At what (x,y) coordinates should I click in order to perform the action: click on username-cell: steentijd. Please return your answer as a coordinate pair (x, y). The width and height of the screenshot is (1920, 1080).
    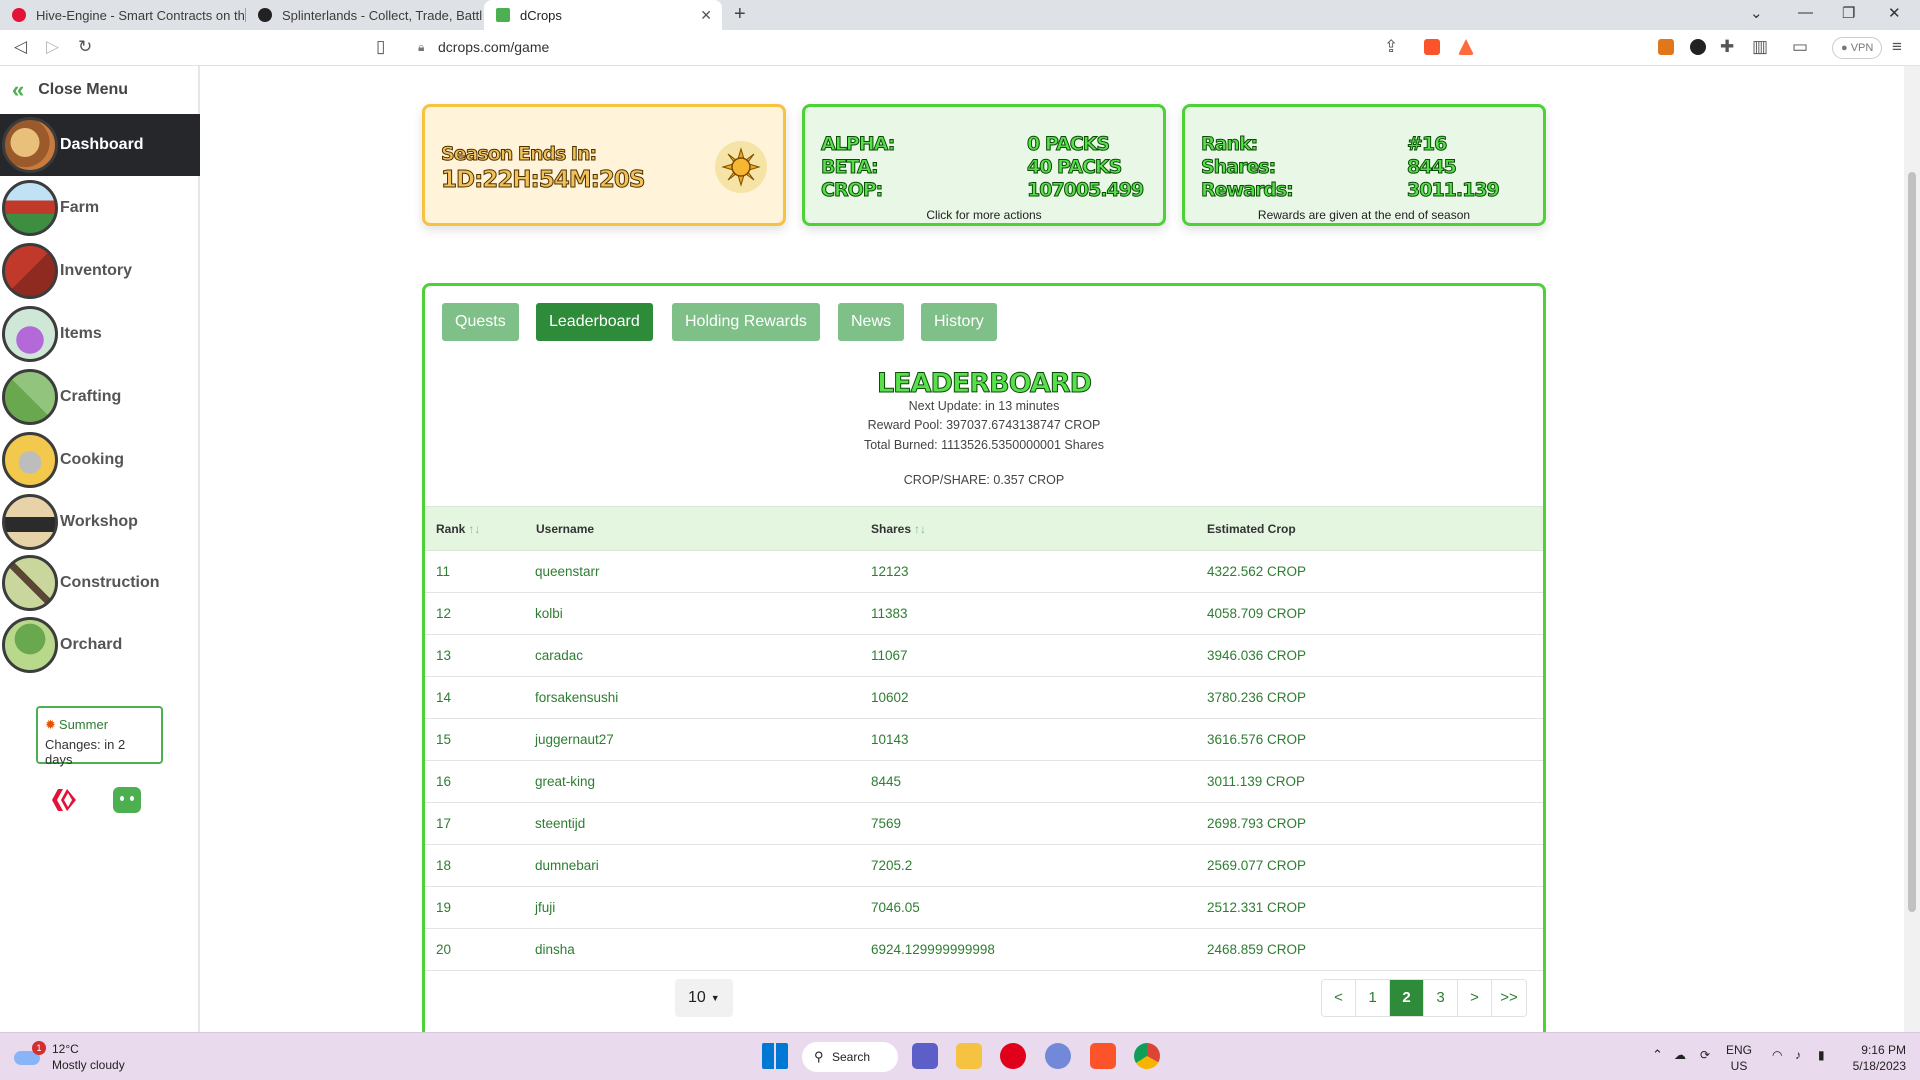
    Looking at the image, I should click on (703, 823).